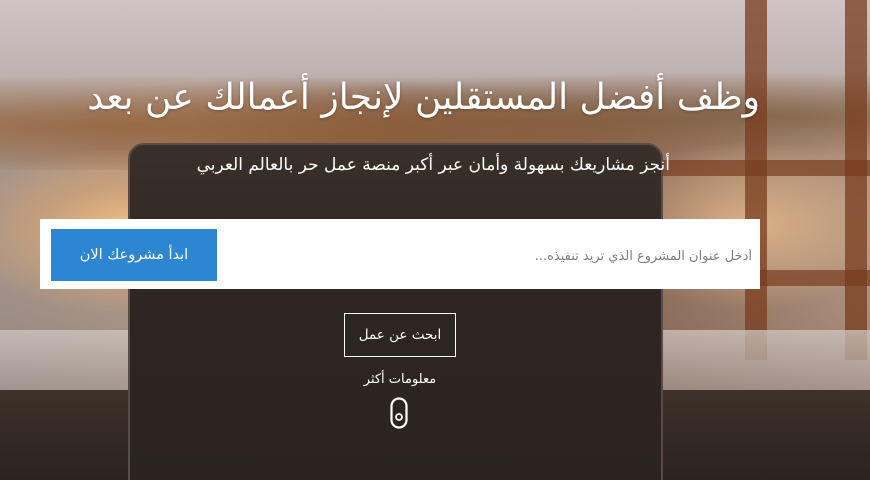 The height and width of the screenshot is (480, 870). Describe the element at coordinates (399, 413) in the screenshot. I see `mouse-scroll-icon` at that location.